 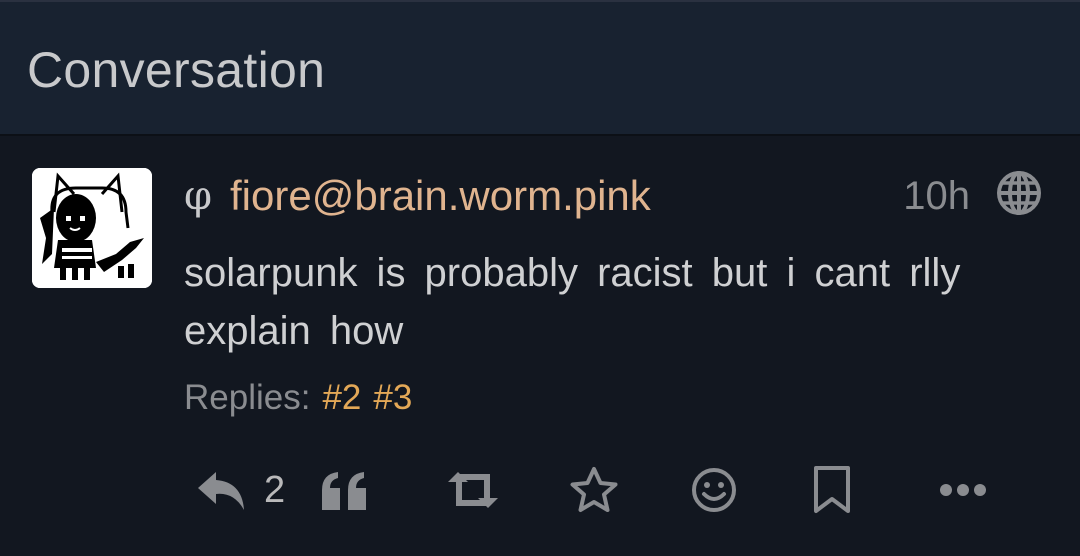 What do you see at coordinates (341, 397) in the screenshot?
I see `reply-link-2: #2` at bounding box center [341, 397].